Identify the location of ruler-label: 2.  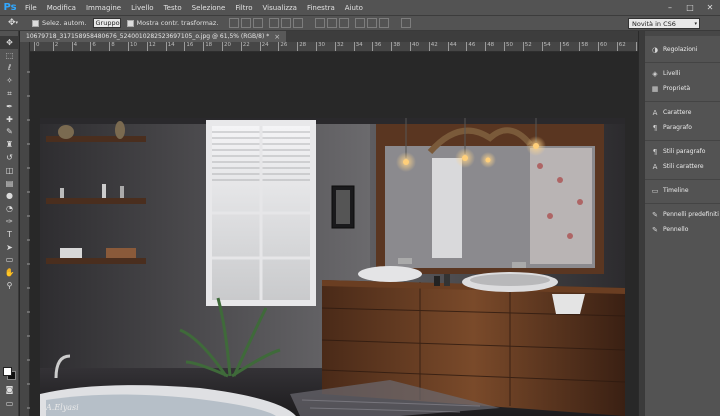
(56, 45).